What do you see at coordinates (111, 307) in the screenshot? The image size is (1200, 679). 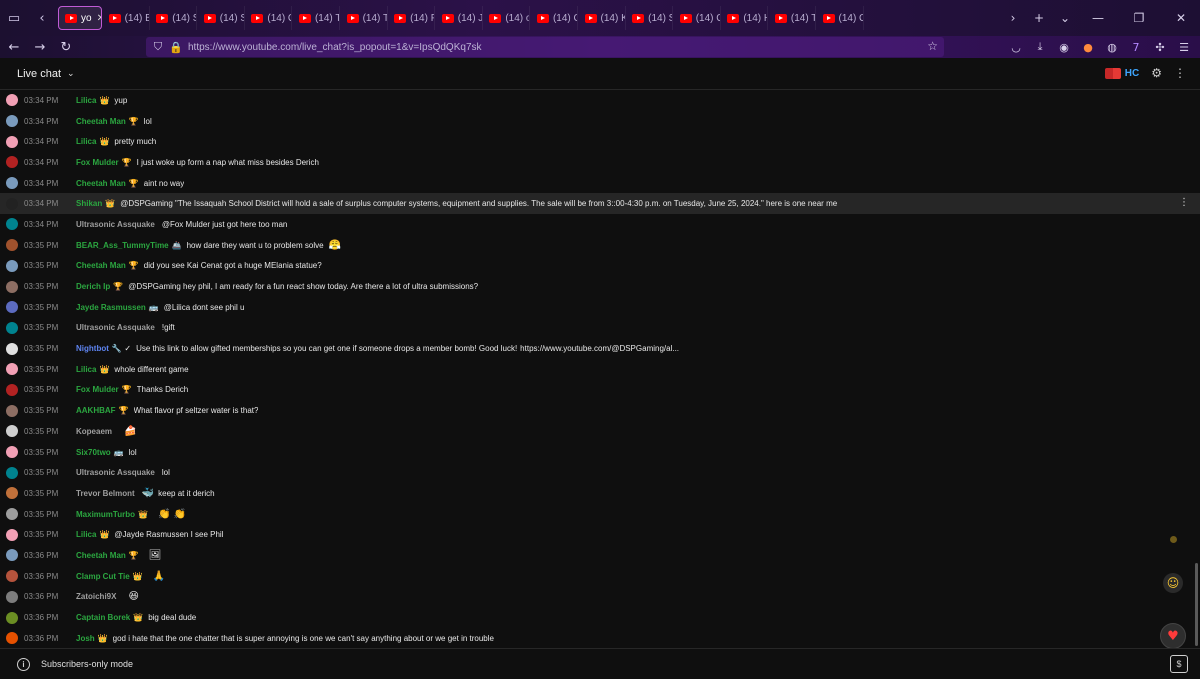 I see `author-name: Jayde Rasmussen` at bounding box center [111, 307].